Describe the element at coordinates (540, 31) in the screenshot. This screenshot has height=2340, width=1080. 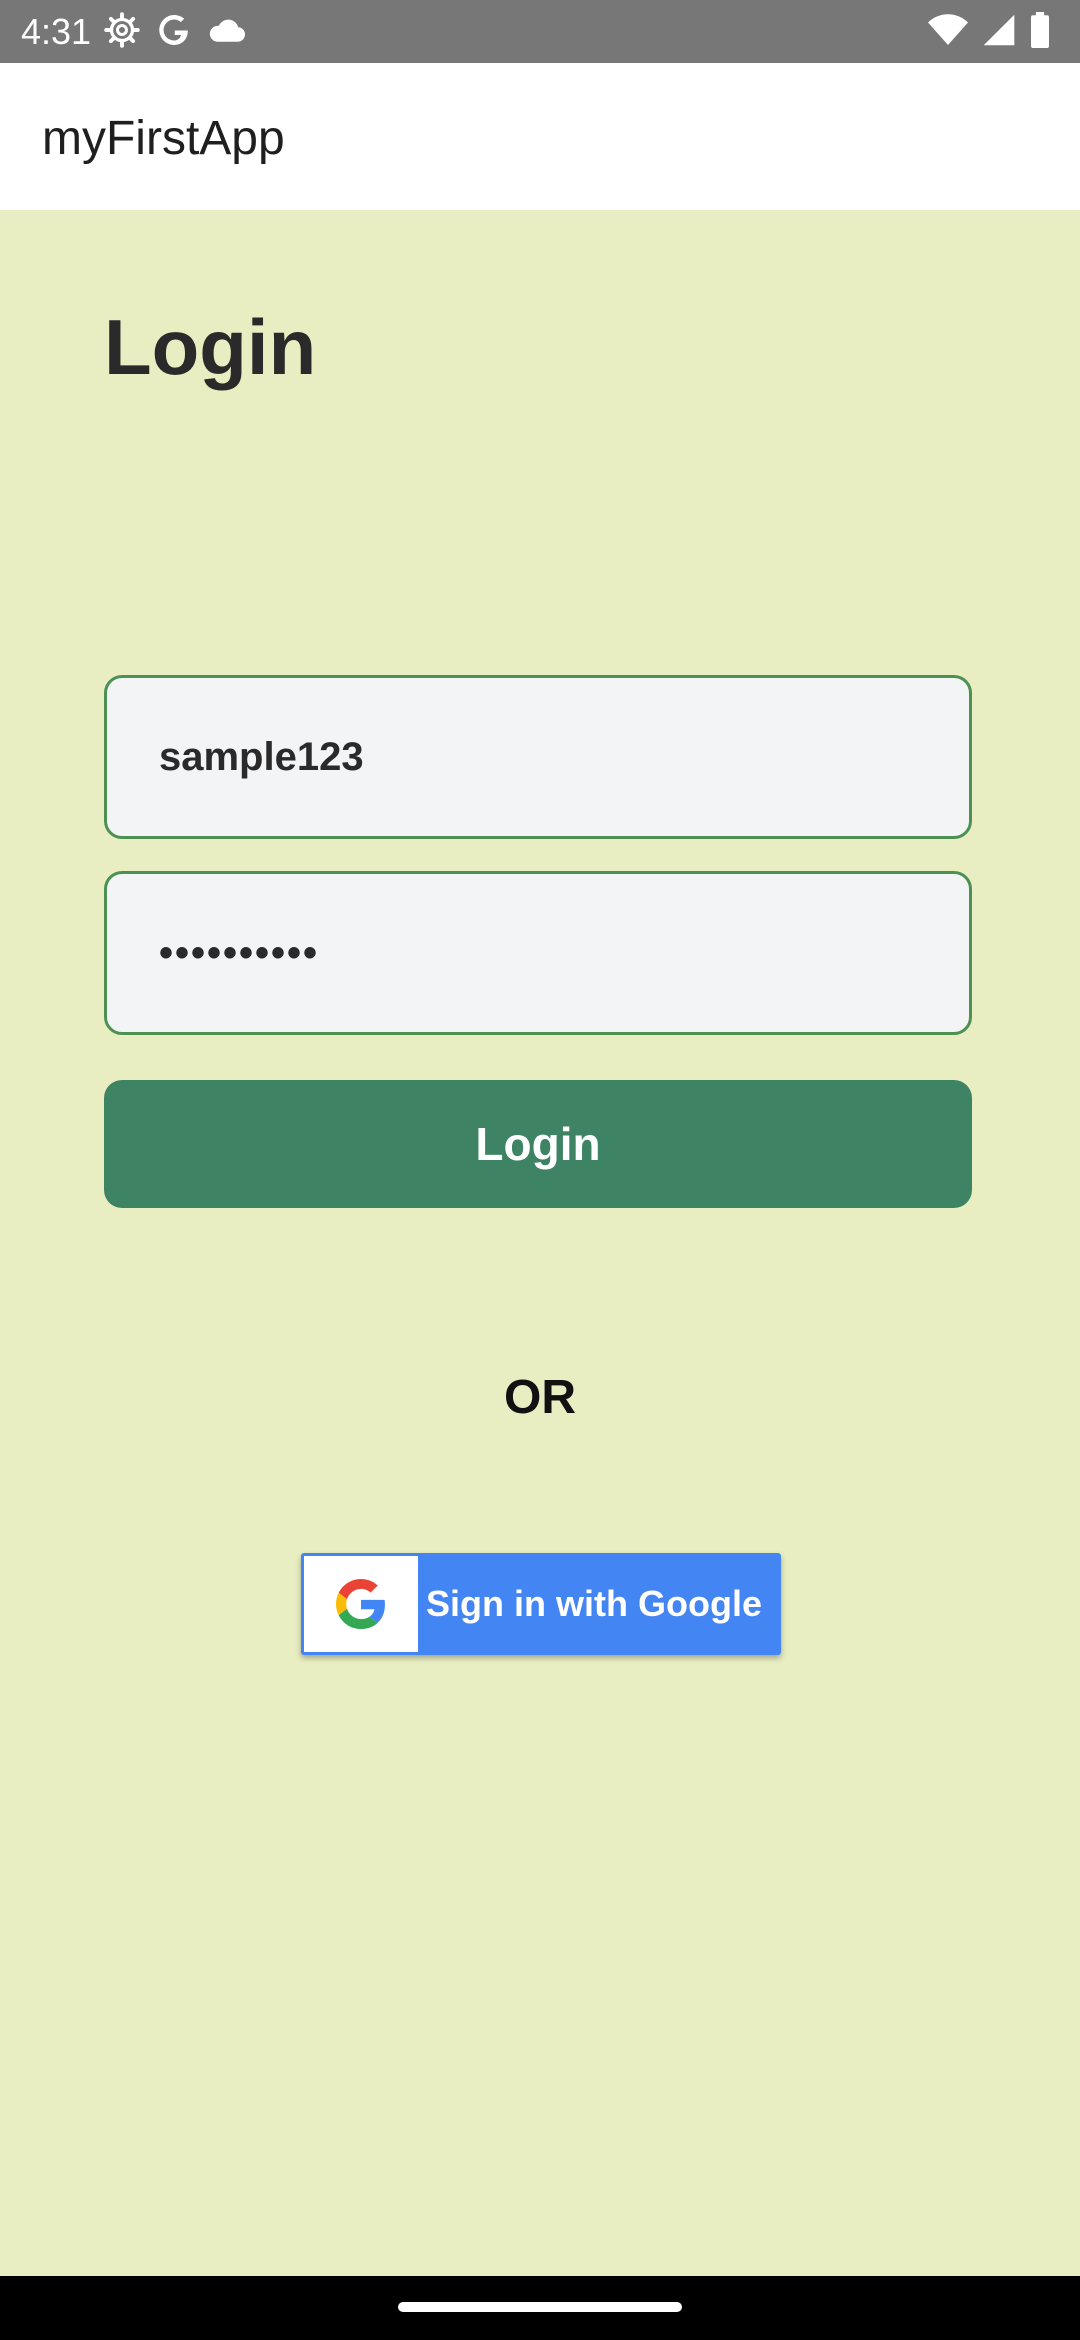
I see `status-bar: 4:31` at that location.